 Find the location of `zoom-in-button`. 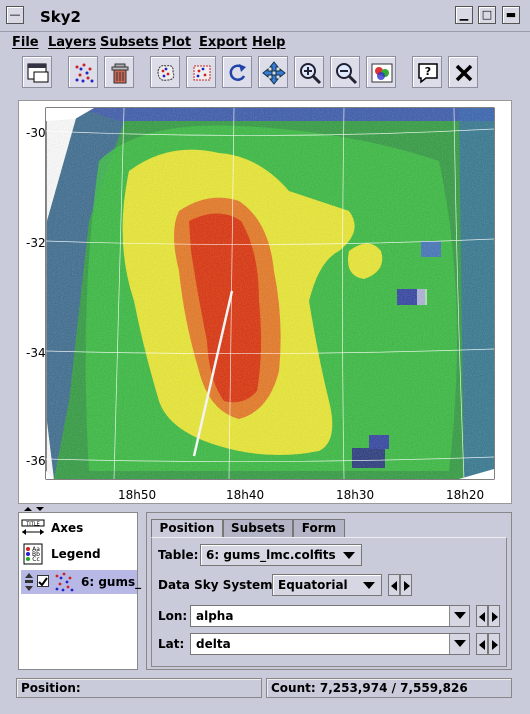

zoom-in-button is located at coordinates (309, 72).